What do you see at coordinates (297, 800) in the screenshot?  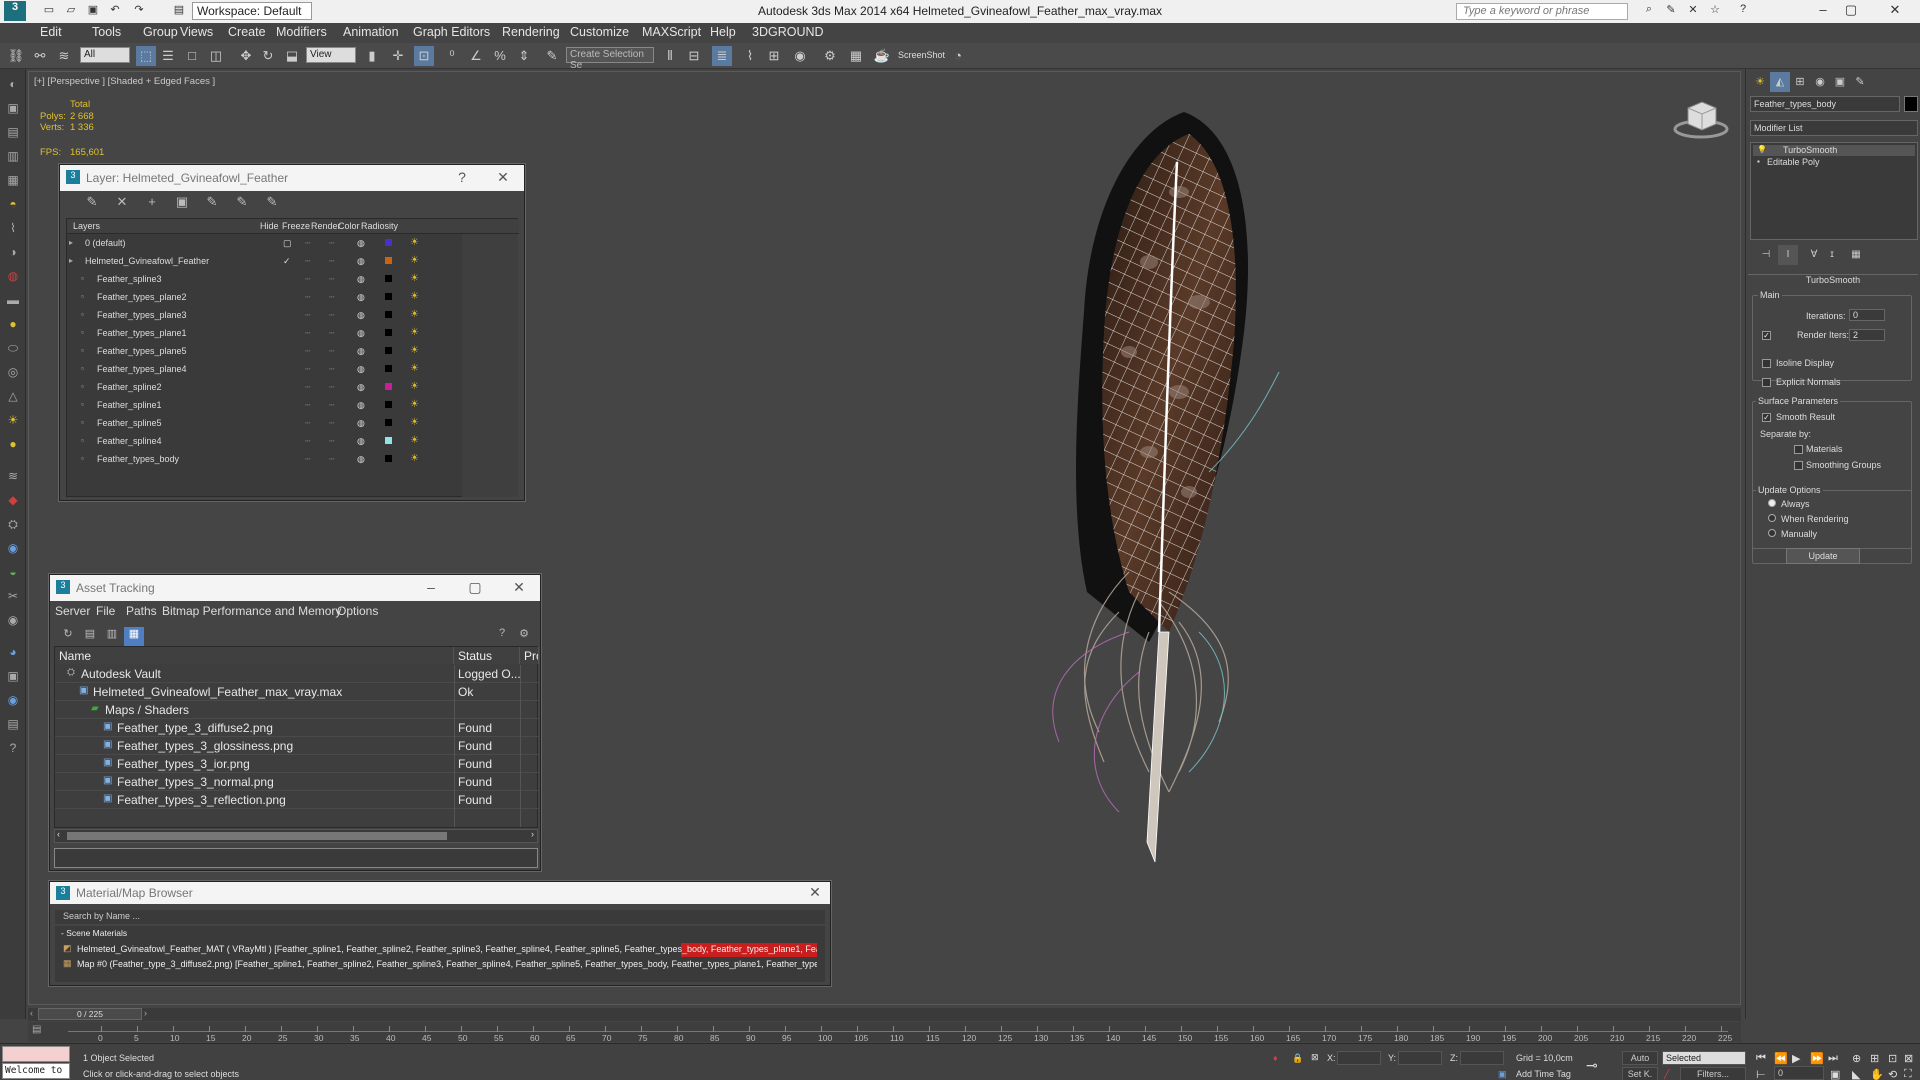 I see `asset-row: ▣ Feather_types_3_reflection.png Found` at bounding box center [297, 800].